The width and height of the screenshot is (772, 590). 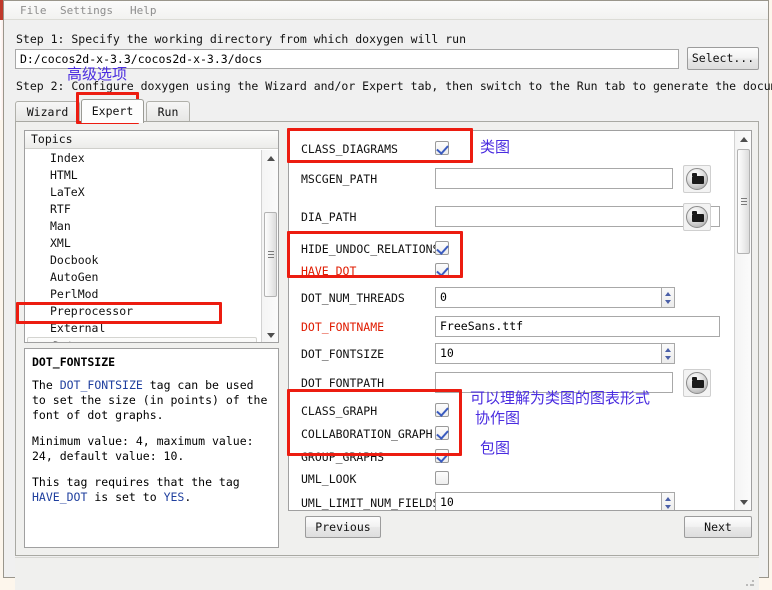 I want to click on help-p3-keyword2: YES, so click(x=174, y=497).